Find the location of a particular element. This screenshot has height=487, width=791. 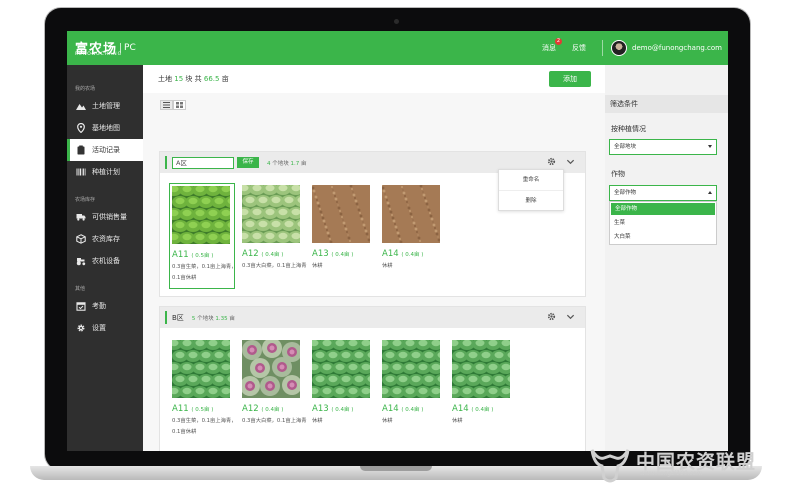

delete-menu-item: 删除 is located at coordinates (531, 200).